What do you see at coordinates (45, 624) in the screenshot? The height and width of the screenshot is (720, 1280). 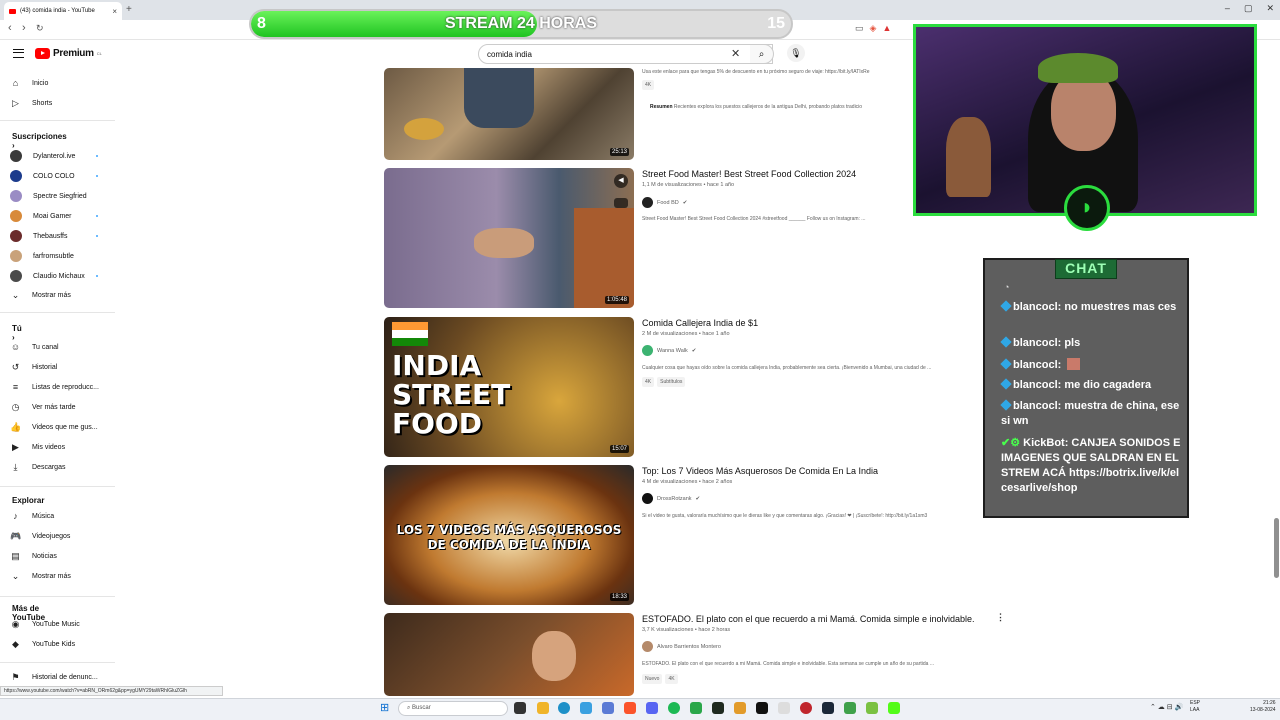 I see `sidebar-item: ◉ YouTube Music` at bounding box center [45, 624].